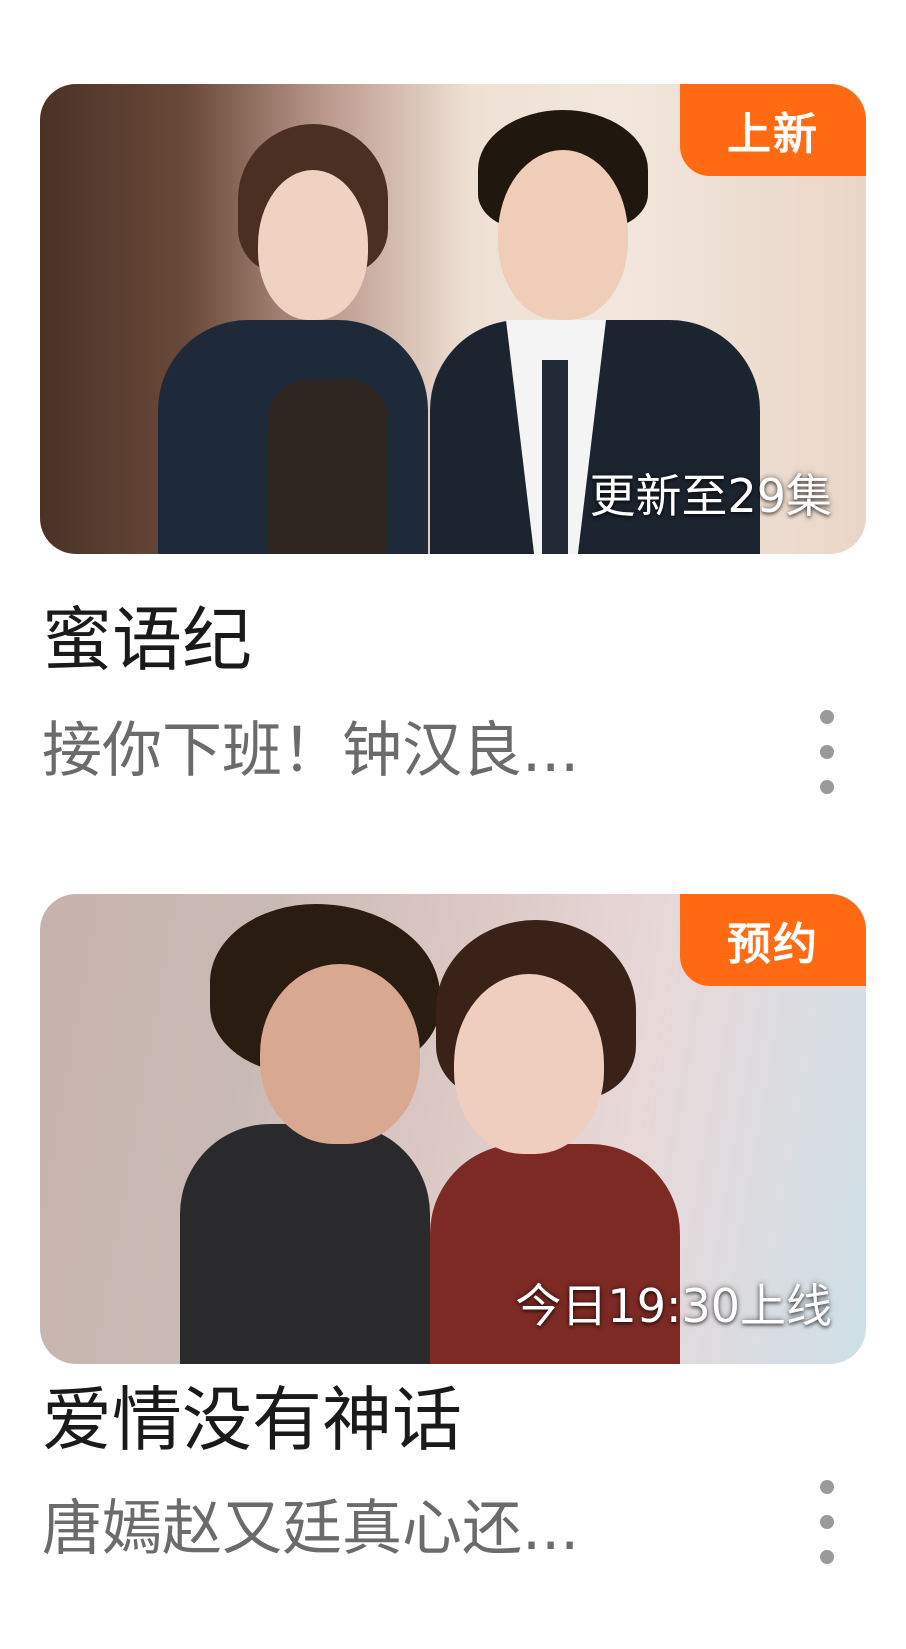 The width and height of the screenshot is (906, 1649). Describe the element at coordinates (673, 1306) in the screenshot. I see `release-time-text: 今日19:30上线` at that location.